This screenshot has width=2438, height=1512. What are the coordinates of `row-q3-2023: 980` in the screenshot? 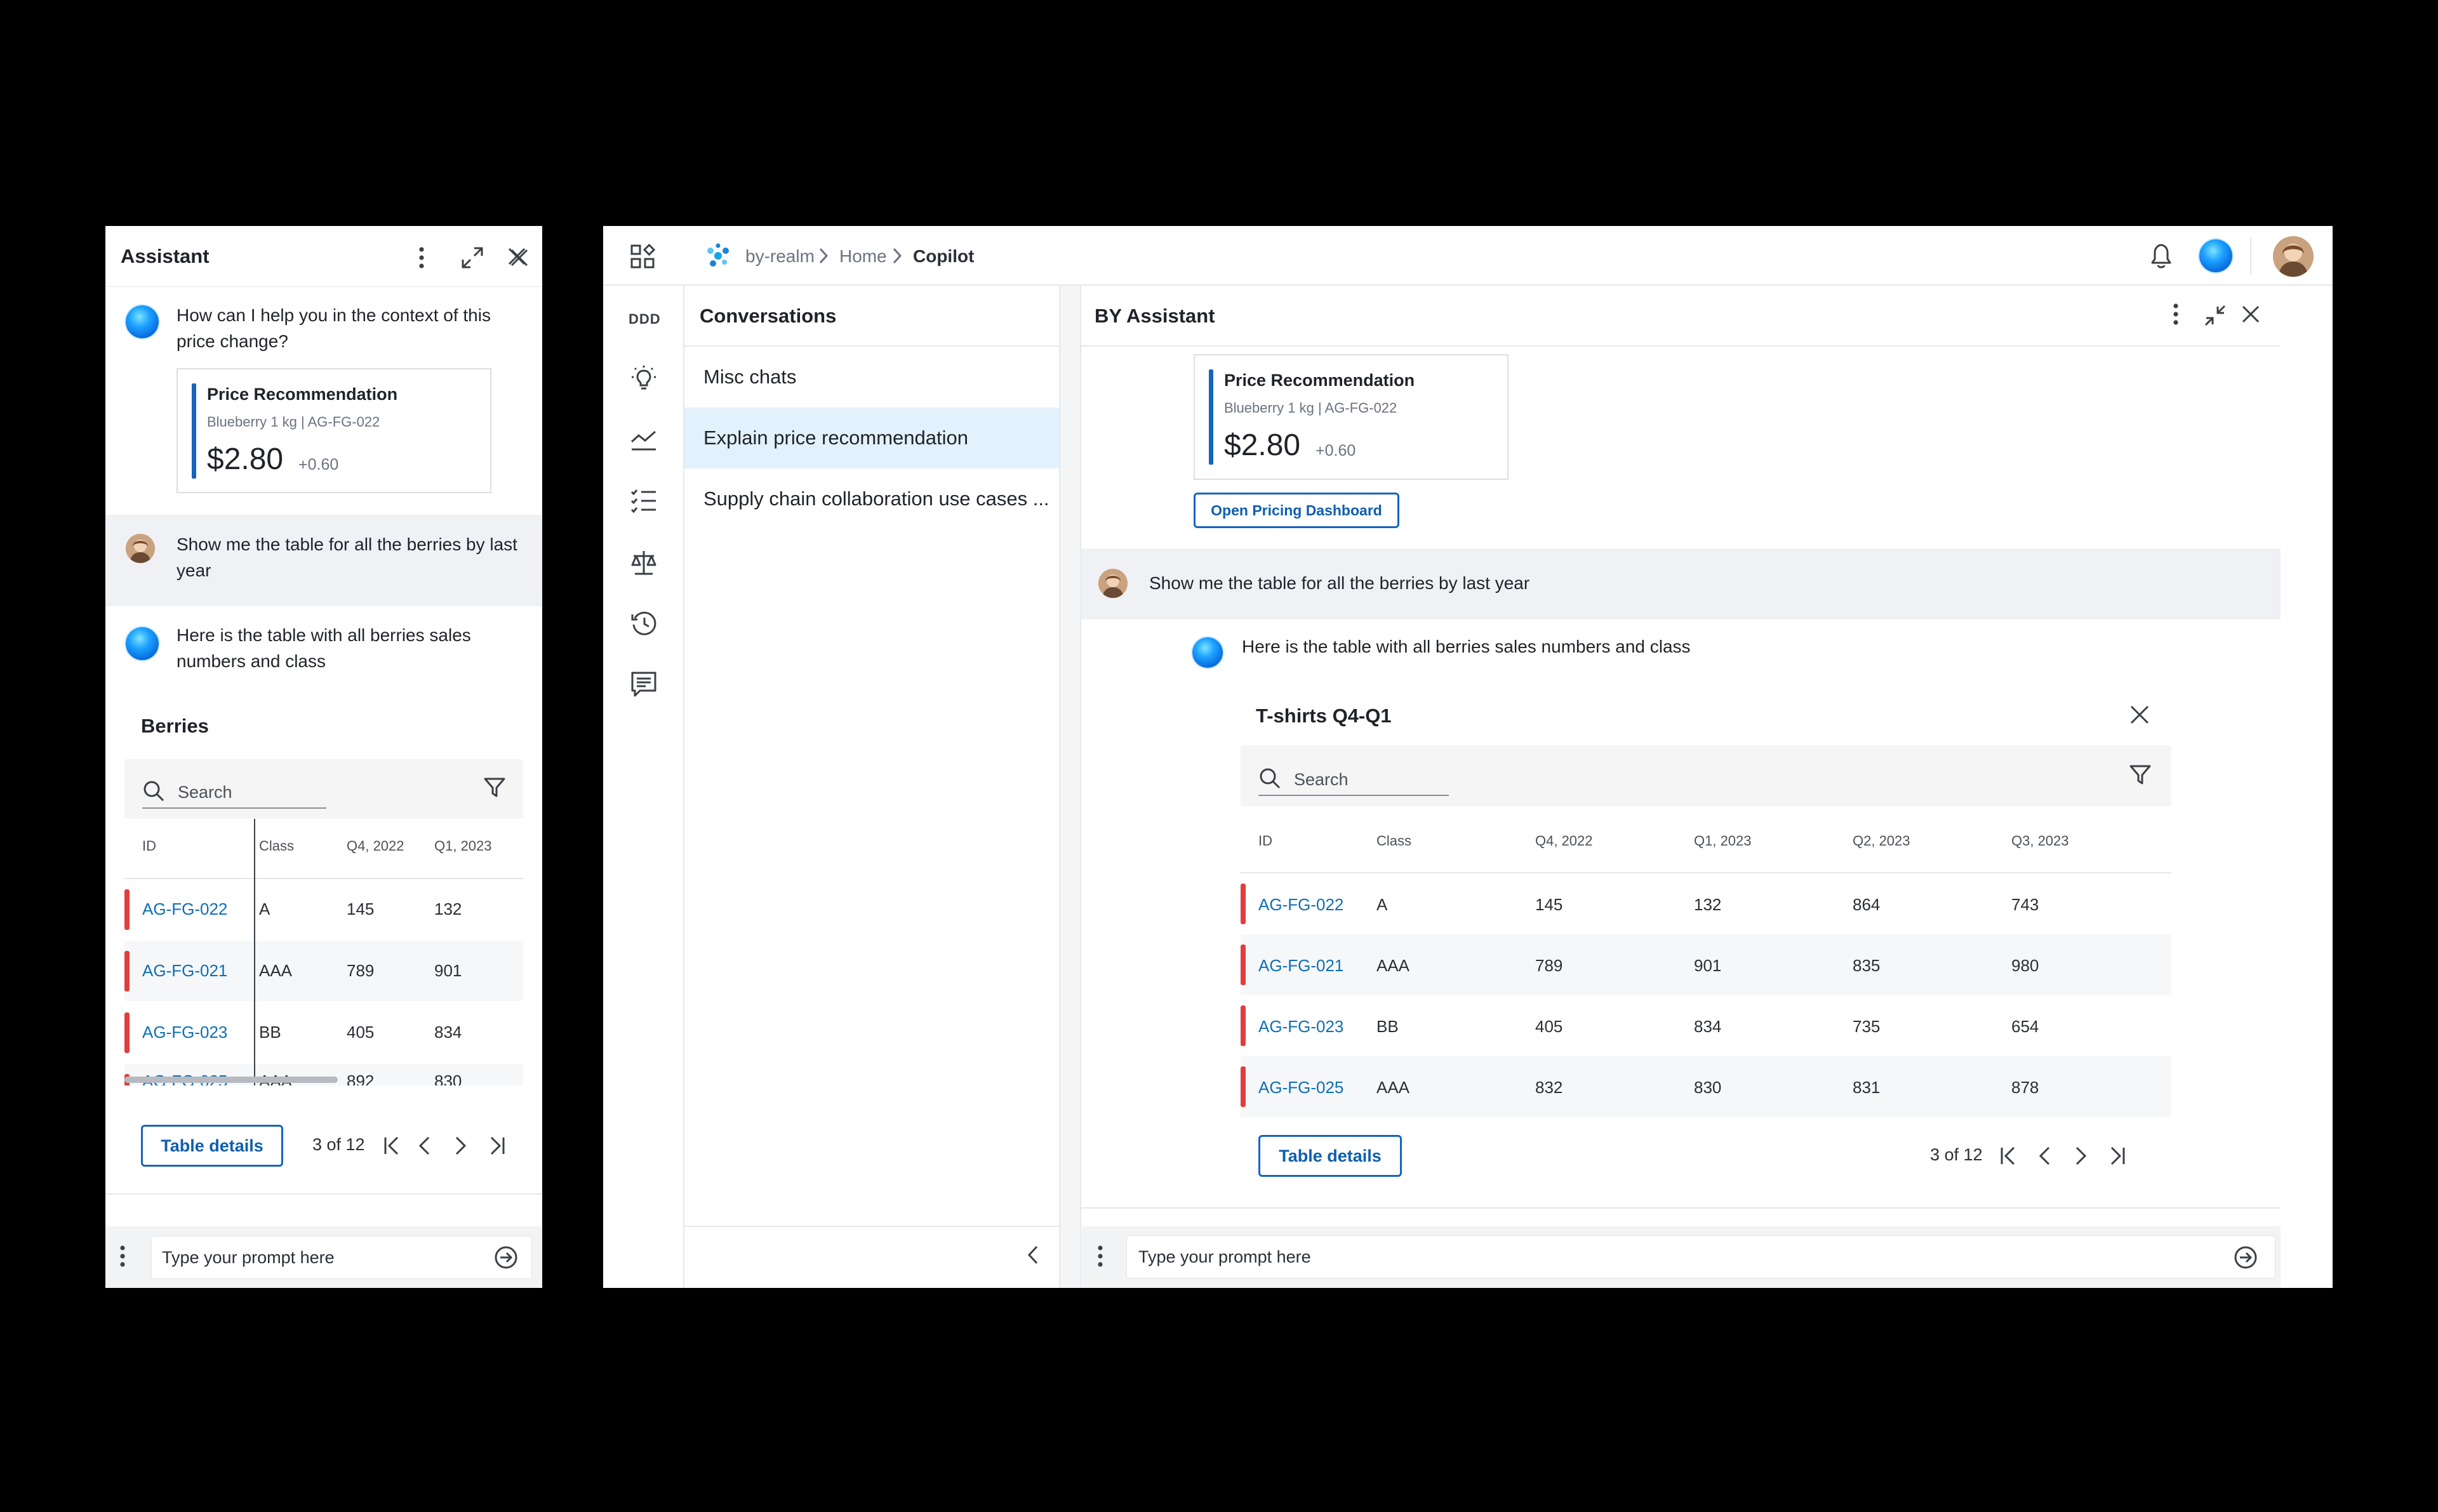 It's located at (2025, 965).